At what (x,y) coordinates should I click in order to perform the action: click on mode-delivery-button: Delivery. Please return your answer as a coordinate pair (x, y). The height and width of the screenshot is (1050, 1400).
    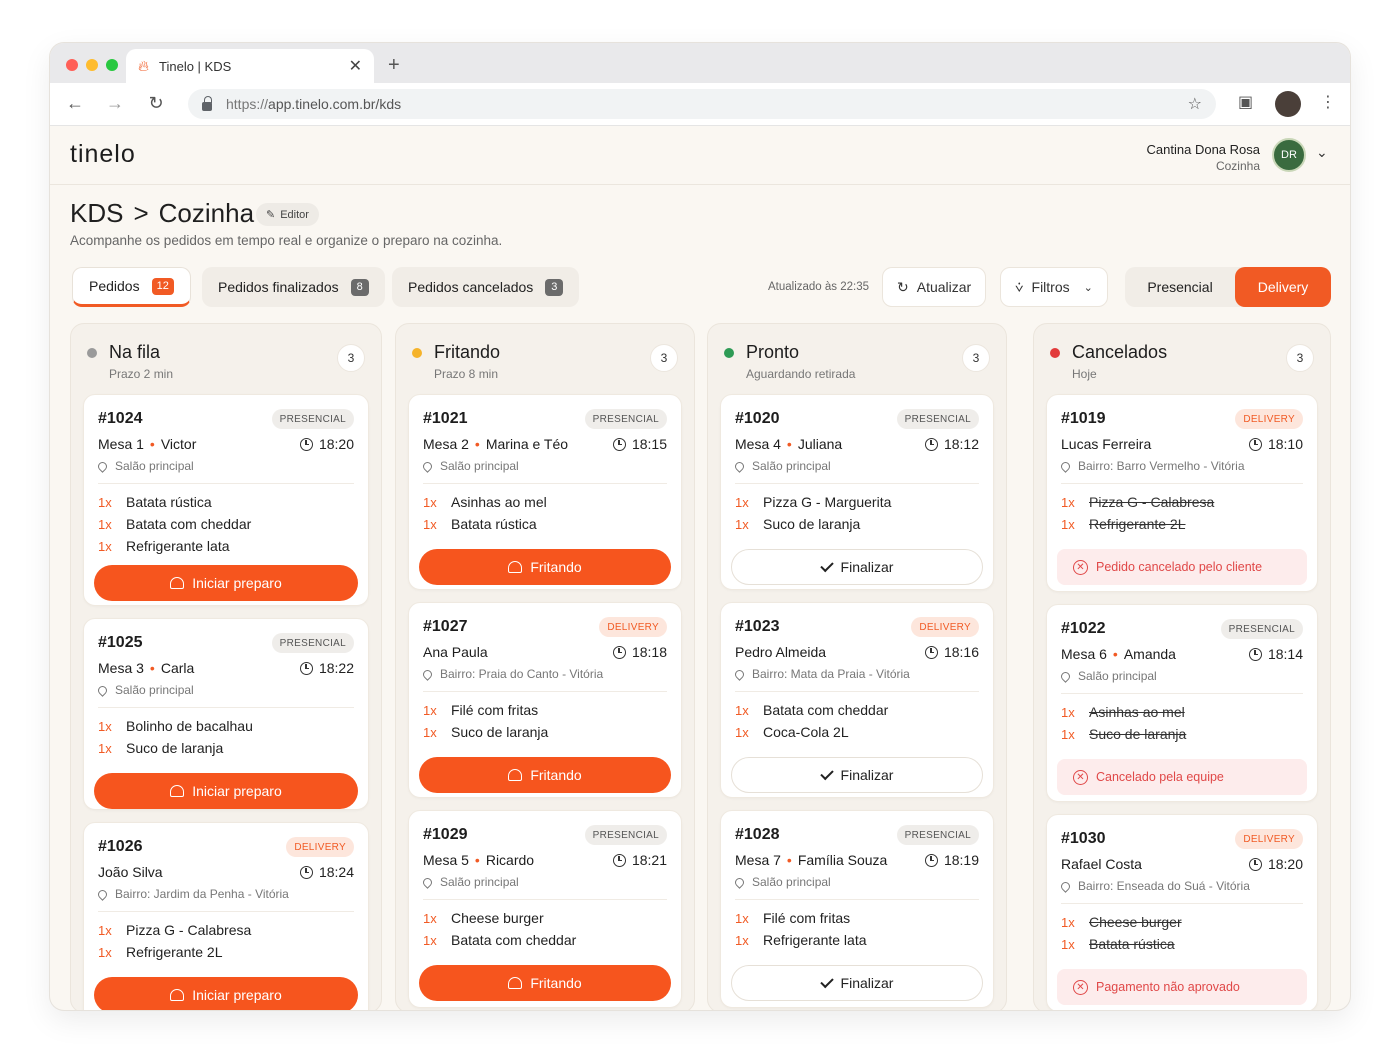
    Looking at the image, I should click on (1283, 287).